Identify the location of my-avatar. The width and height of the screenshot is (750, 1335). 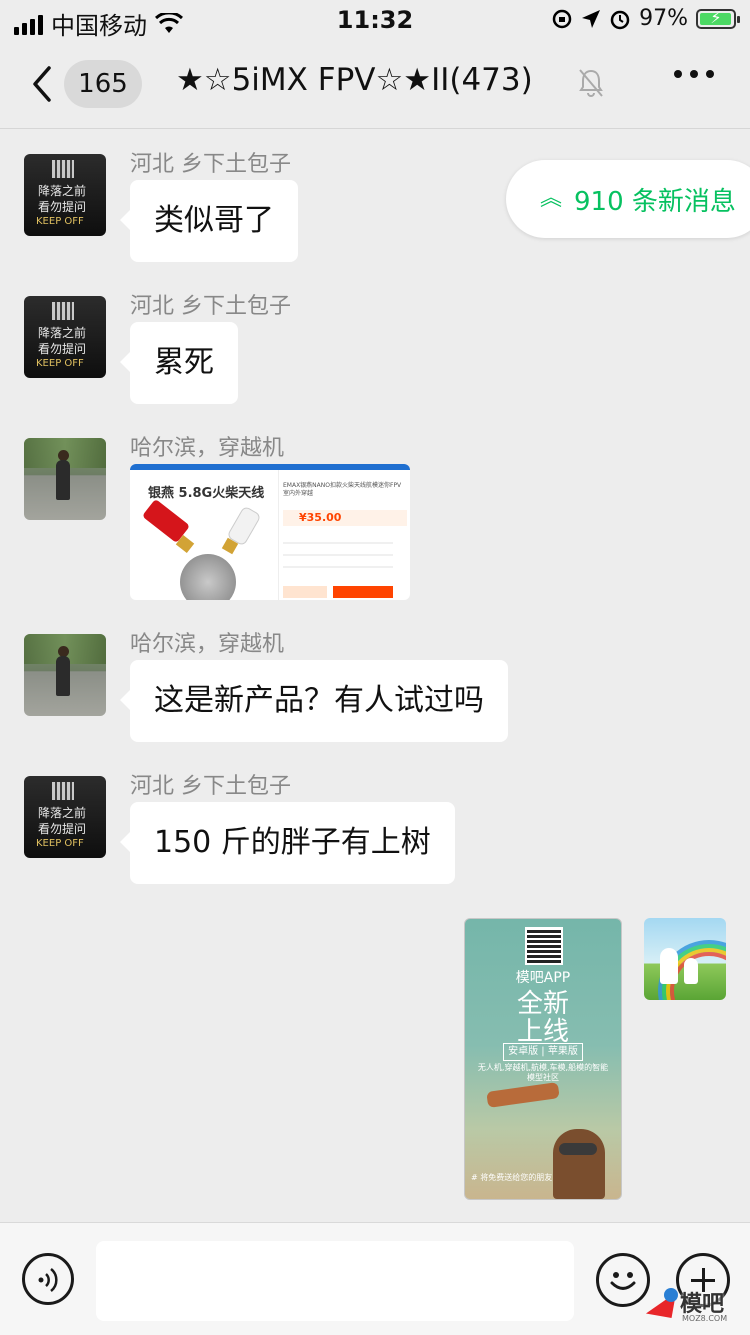
(685, 959).